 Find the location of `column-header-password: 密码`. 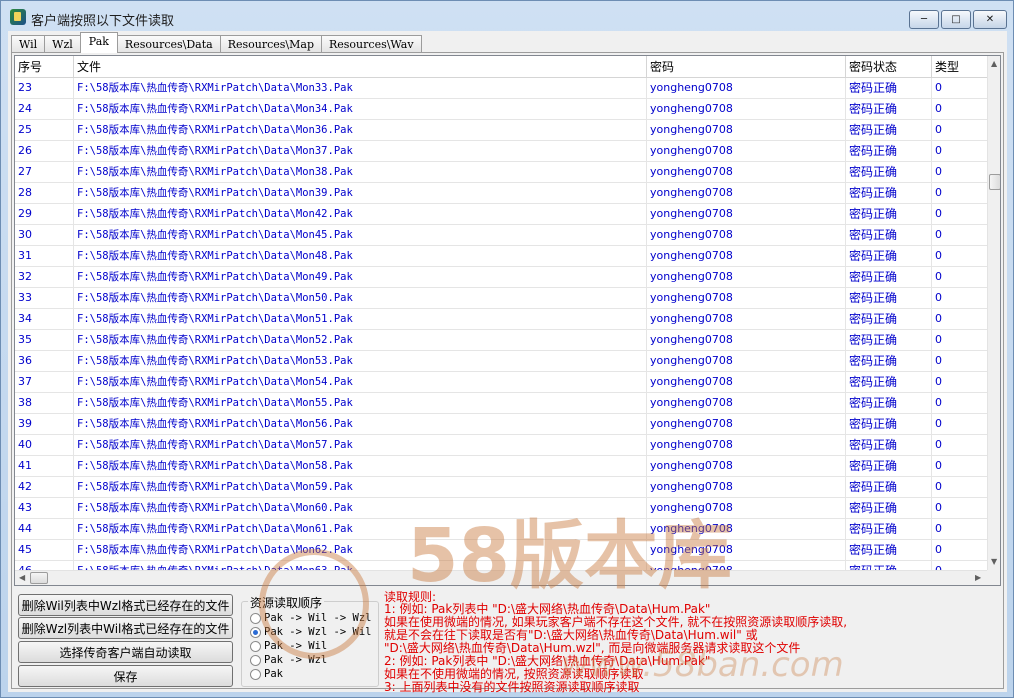

column-header-password: 密码 is located at coordinates (746, 67).